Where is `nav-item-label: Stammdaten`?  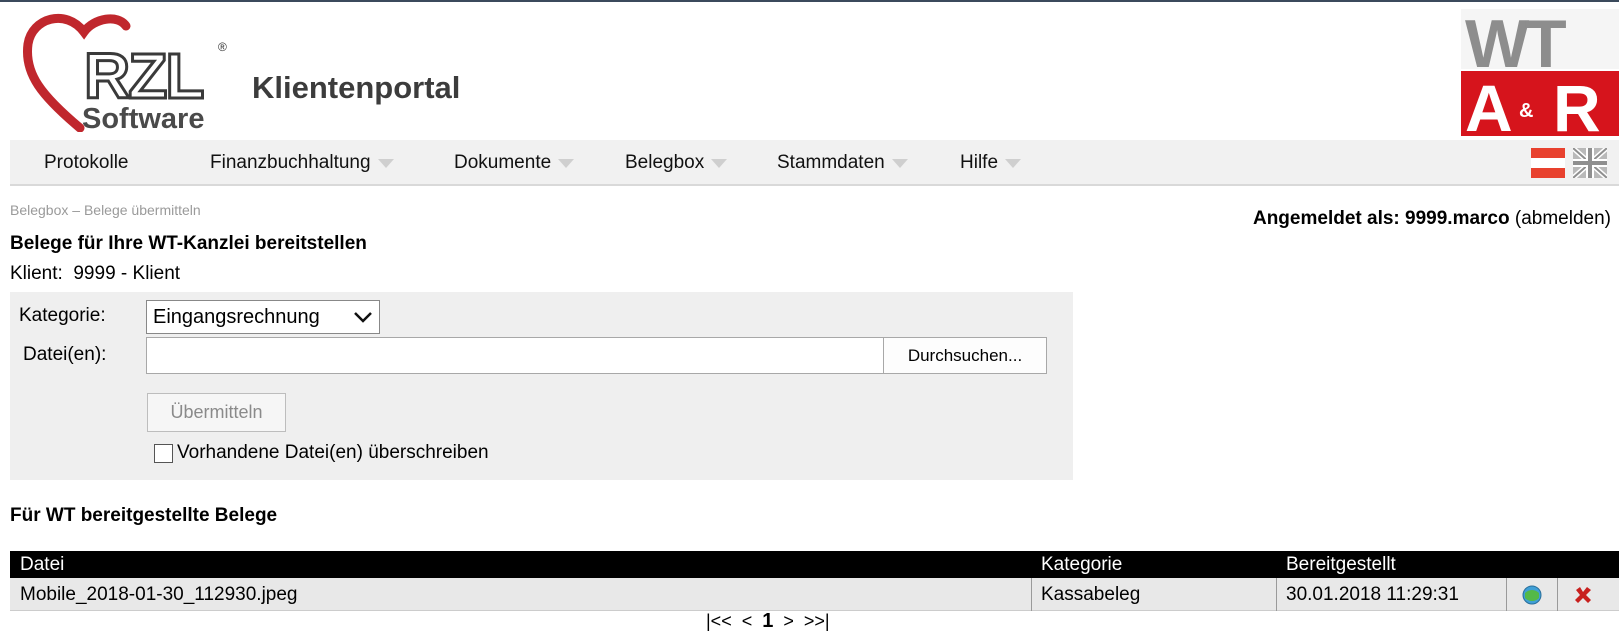 nav-item-label: Stammdaten is located at coordinates (831, 162).